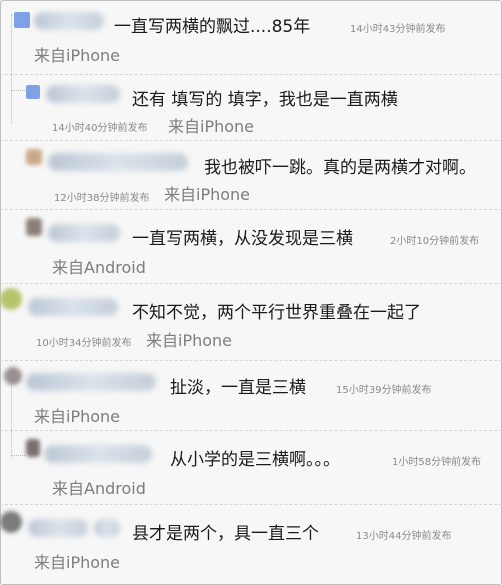 The height and width of the screenshot is (585, 502). I want to click on comment-text: 不知不觉，两个平行世界重叠在一起了, so click(276, 313).